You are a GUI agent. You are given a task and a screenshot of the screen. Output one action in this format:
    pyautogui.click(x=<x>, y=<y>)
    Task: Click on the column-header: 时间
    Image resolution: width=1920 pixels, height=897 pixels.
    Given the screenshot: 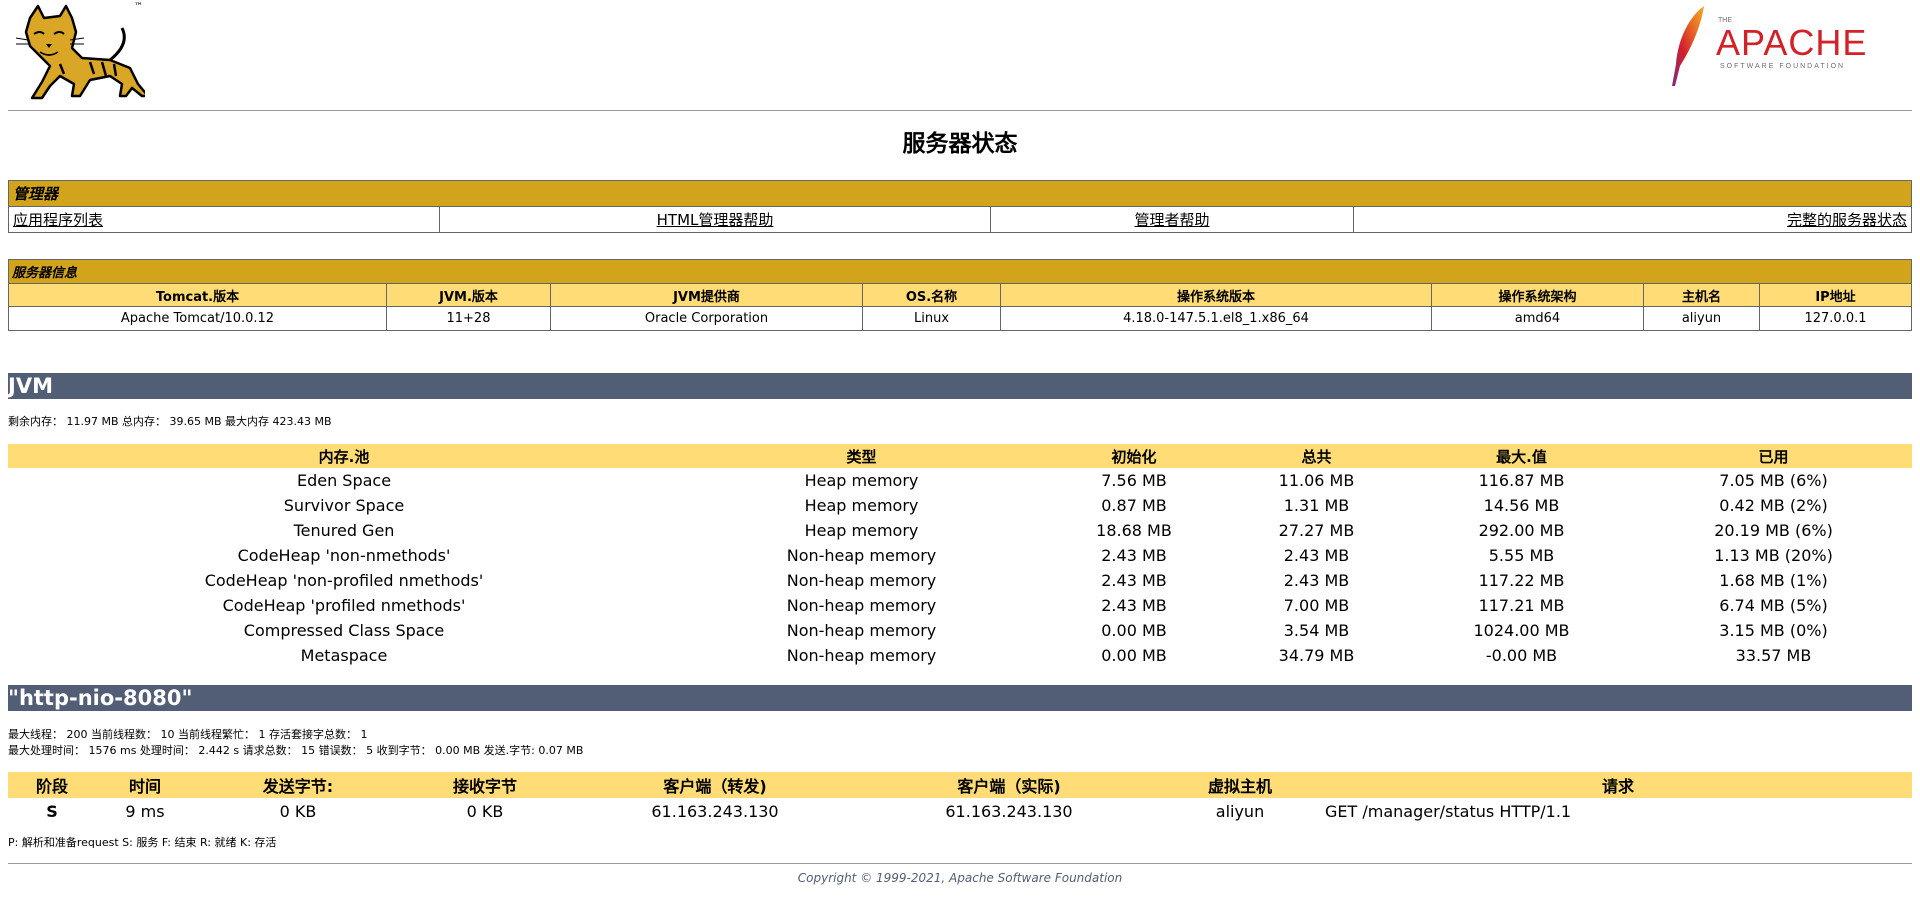 What is the action you would take?
    pyautogui.click(x=145, y=785)
    